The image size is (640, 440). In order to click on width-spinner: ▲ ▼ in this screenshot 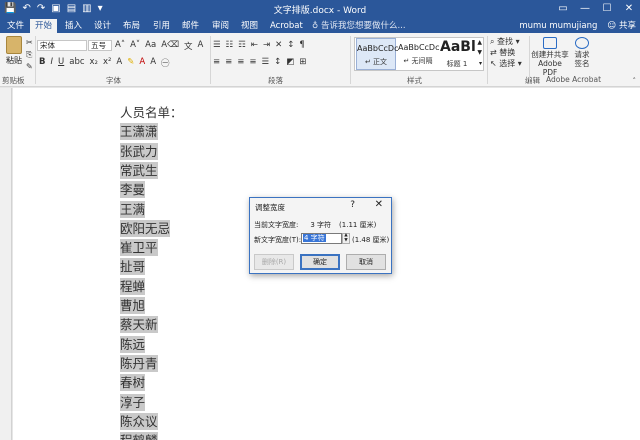, I will do `click(346, 238)`.